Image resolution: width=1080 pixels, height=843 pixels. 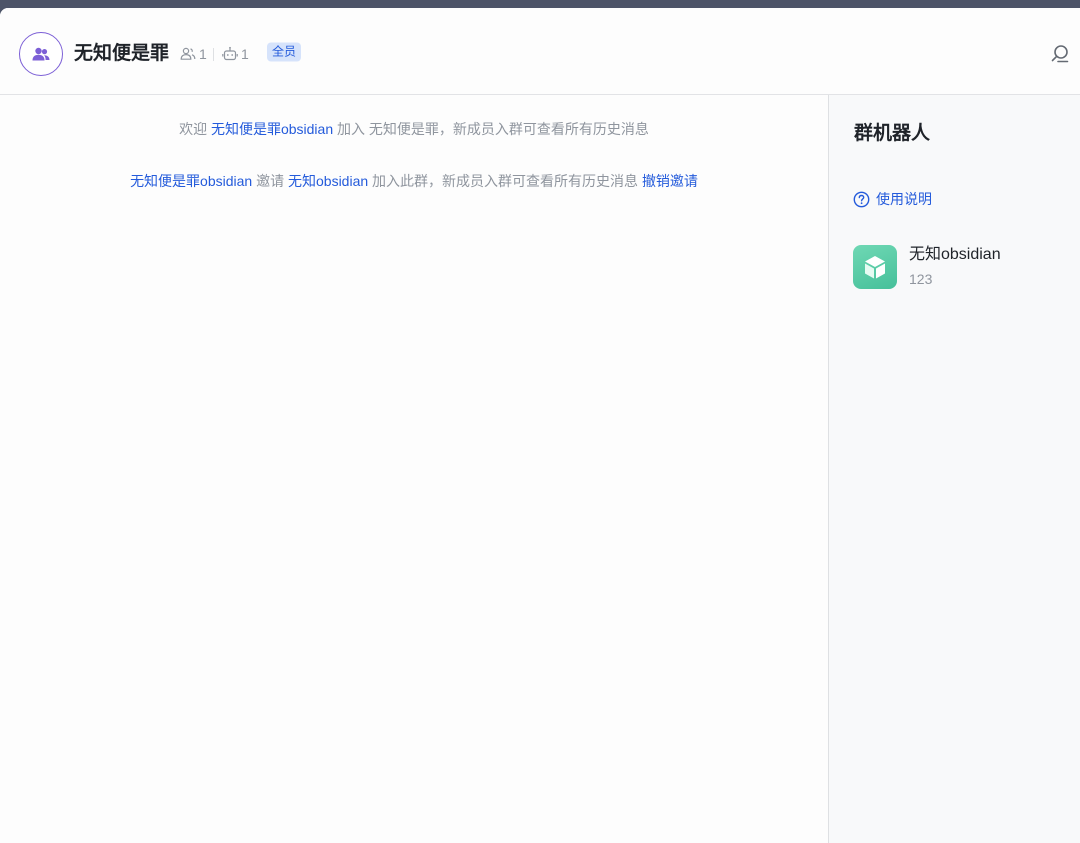 What do you see at coordinates (328, 181) in the screenshot?
I see `invitee-link: 无知obsidian` at bounding box center [328, 181].